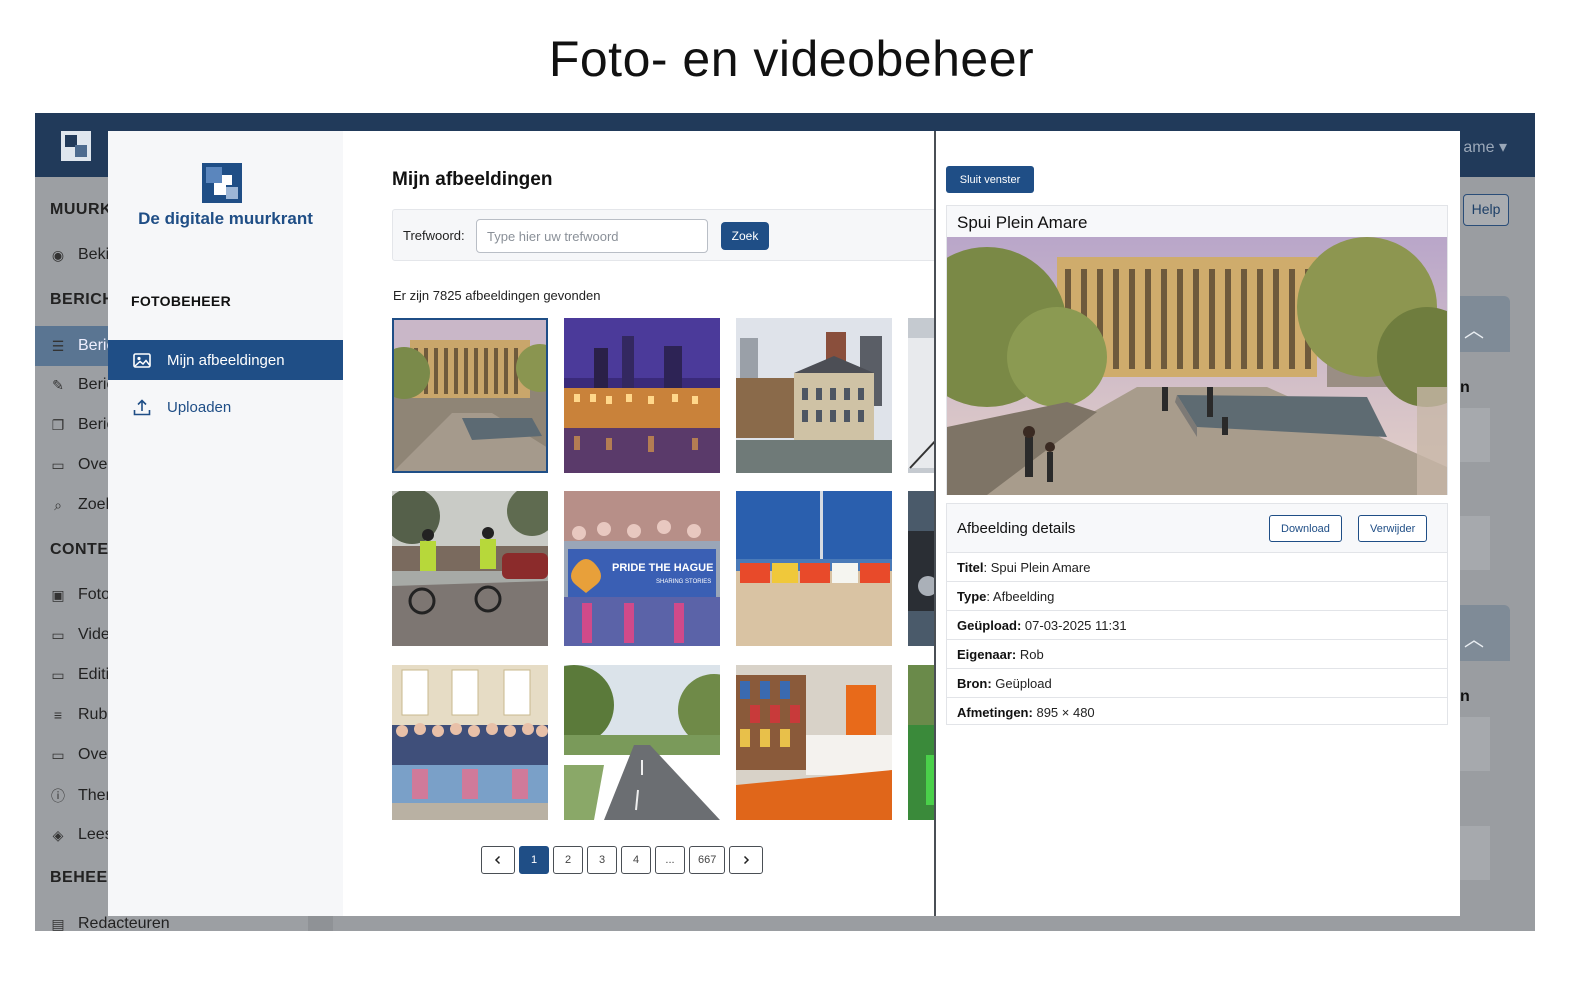  Describe the element at coordinates (1016, 528) in the screenshot. I see `details-title: Afbeelding details` at that location.